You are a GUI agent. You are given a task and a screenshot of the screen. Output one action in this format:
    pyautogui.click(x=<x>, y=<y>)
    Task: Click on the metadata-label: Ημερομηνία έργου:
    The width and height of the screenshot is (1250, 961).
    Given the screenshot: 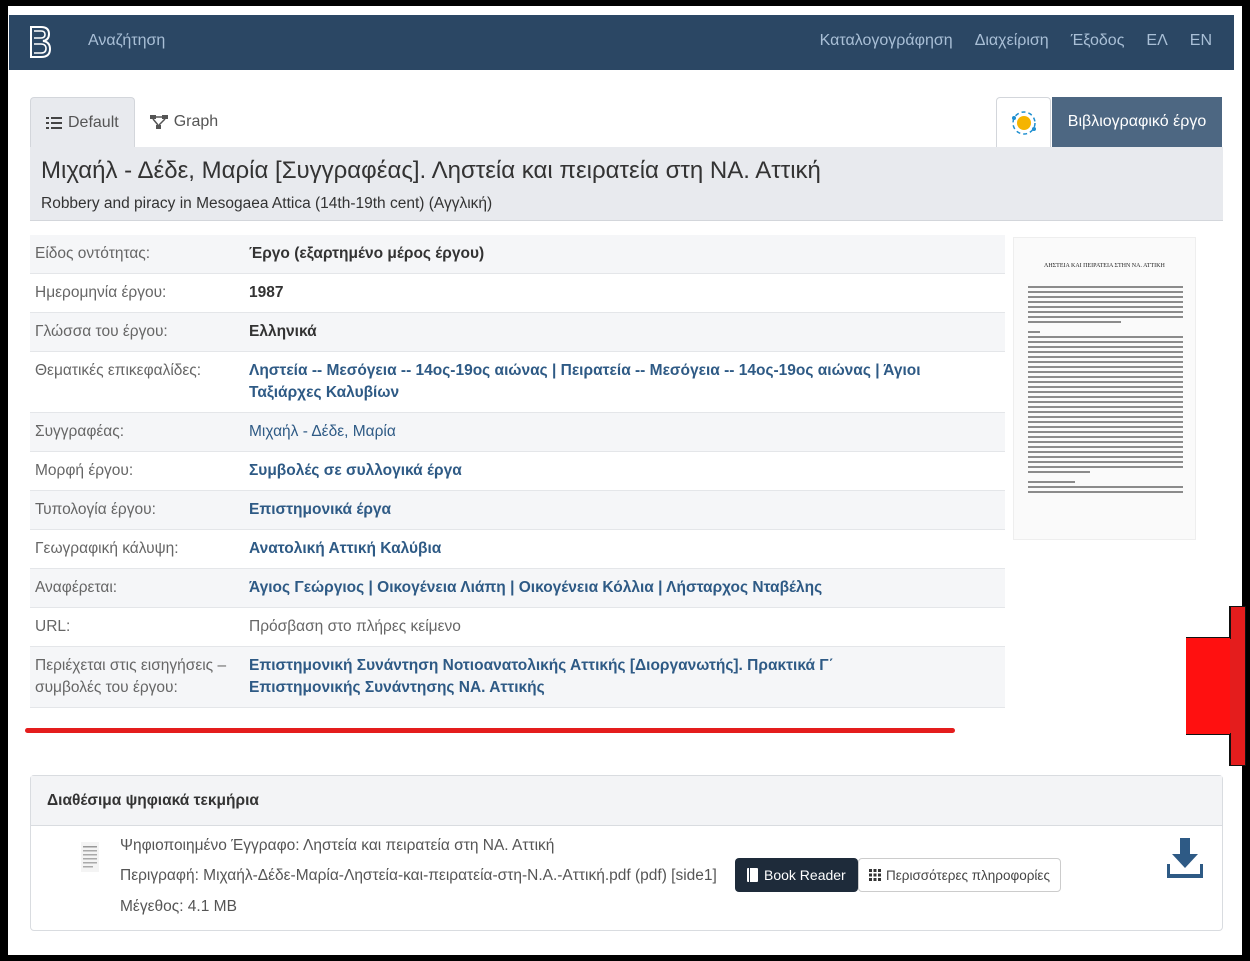 What is the action you would take?
    pyautogui.click(x=101, y=292)
    